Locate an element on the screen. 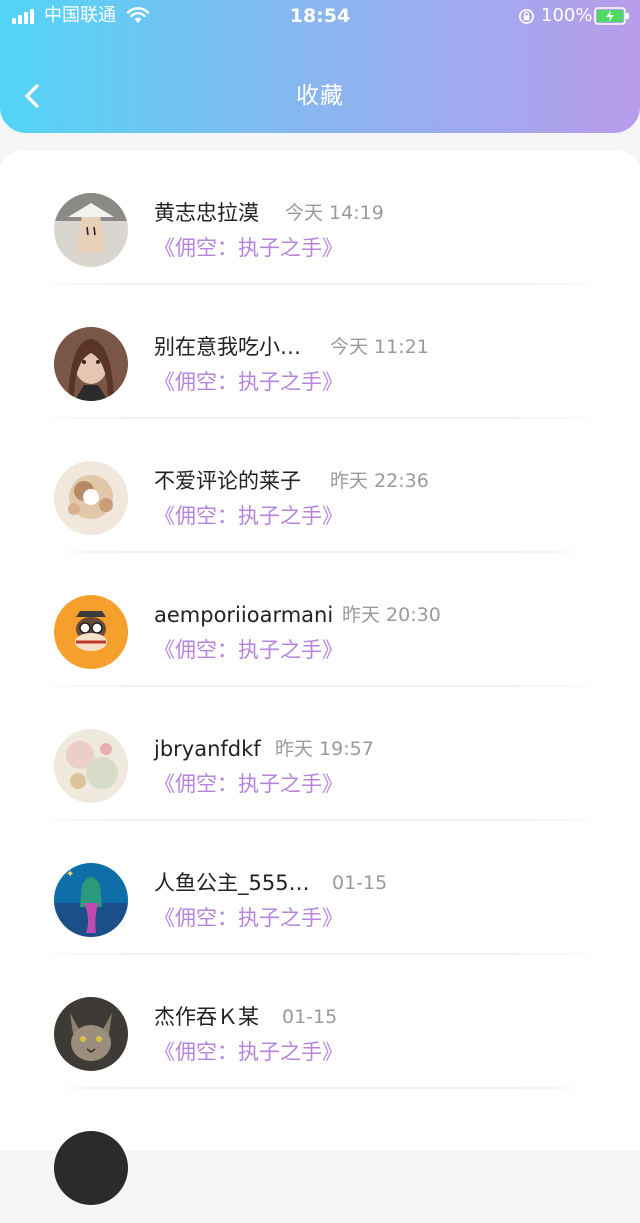 The width and height of the screenshot is (640, 1223). timestamp: 今天 11:21 is located at coordinates (379, 347).